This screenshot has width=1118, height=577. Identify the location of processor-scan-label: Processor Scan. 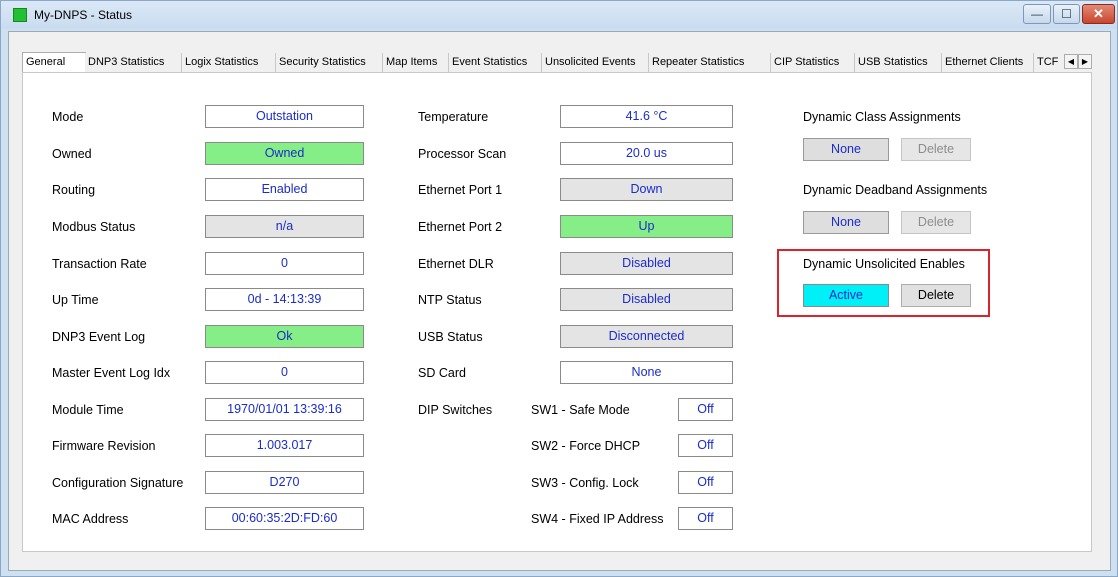
(462, 154).